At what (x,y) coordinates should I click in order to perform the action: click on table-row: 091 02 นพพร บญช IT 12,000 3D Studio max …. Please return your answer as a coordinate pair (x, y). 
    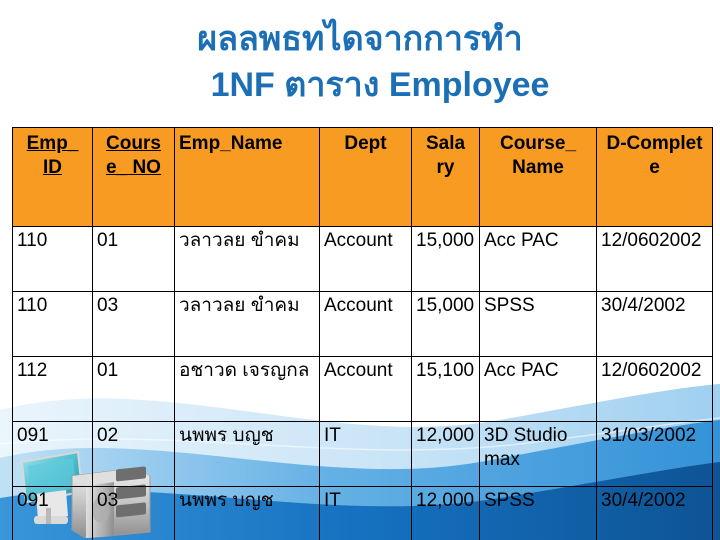
    Looking at the image, I should click on (362, 454).